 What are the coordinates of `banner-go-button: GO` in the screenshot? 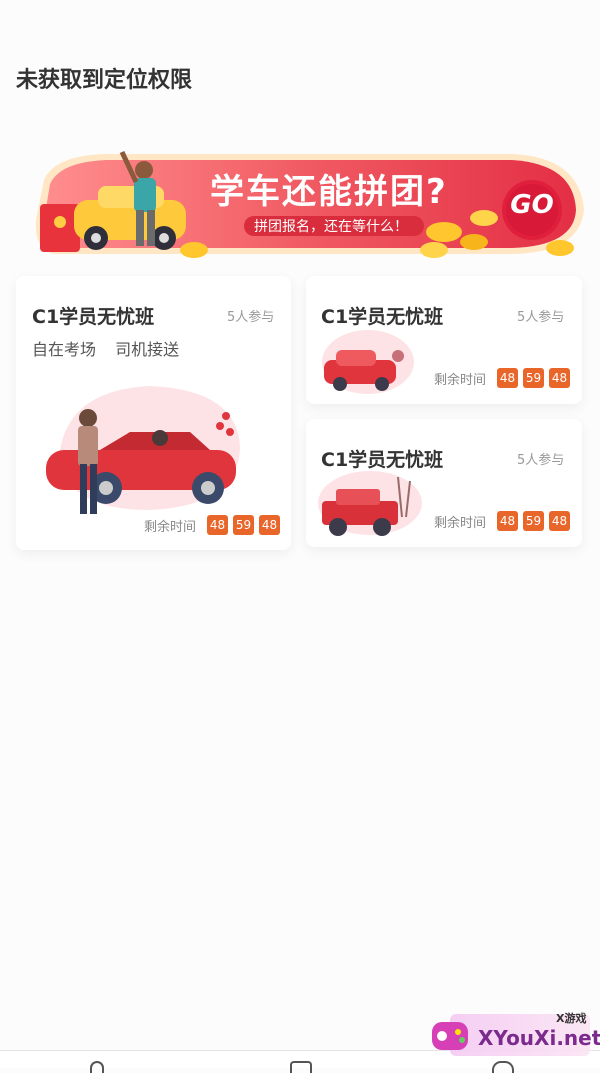 It's located at (532, 205).